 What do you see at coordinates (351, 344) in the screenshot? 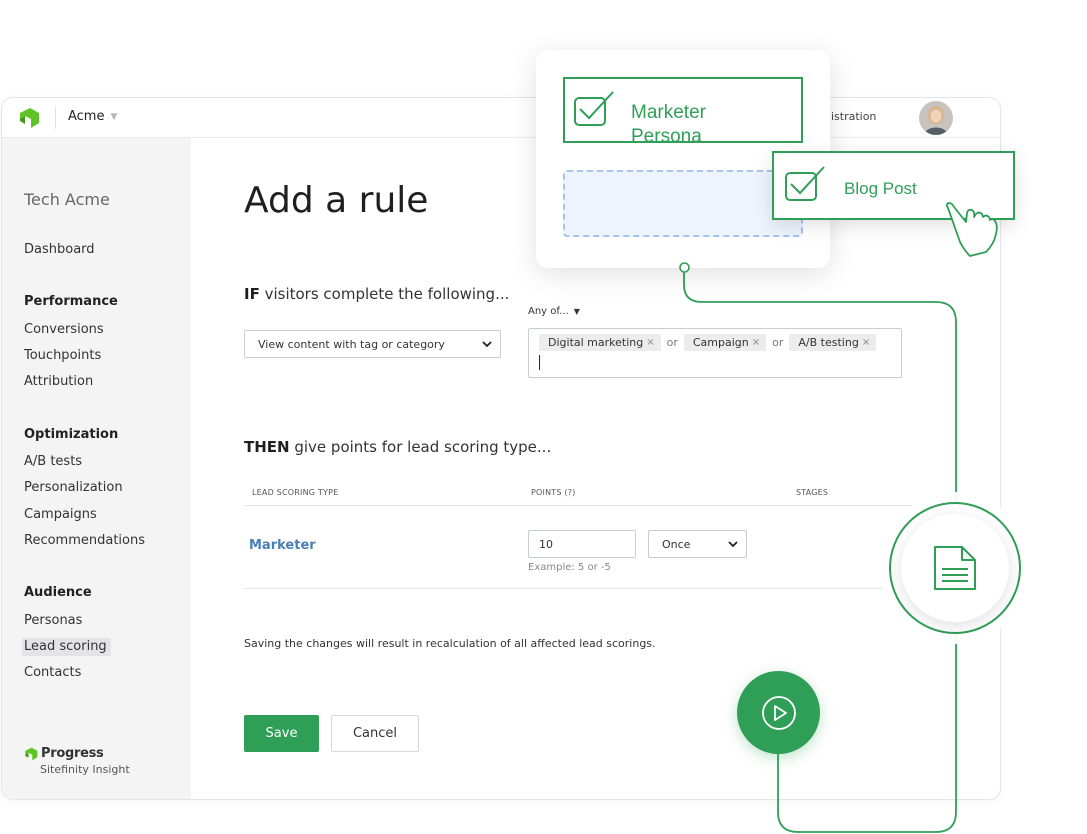
I see `condition-select-value: View content with tag or category` at bounding box center [351, 344].